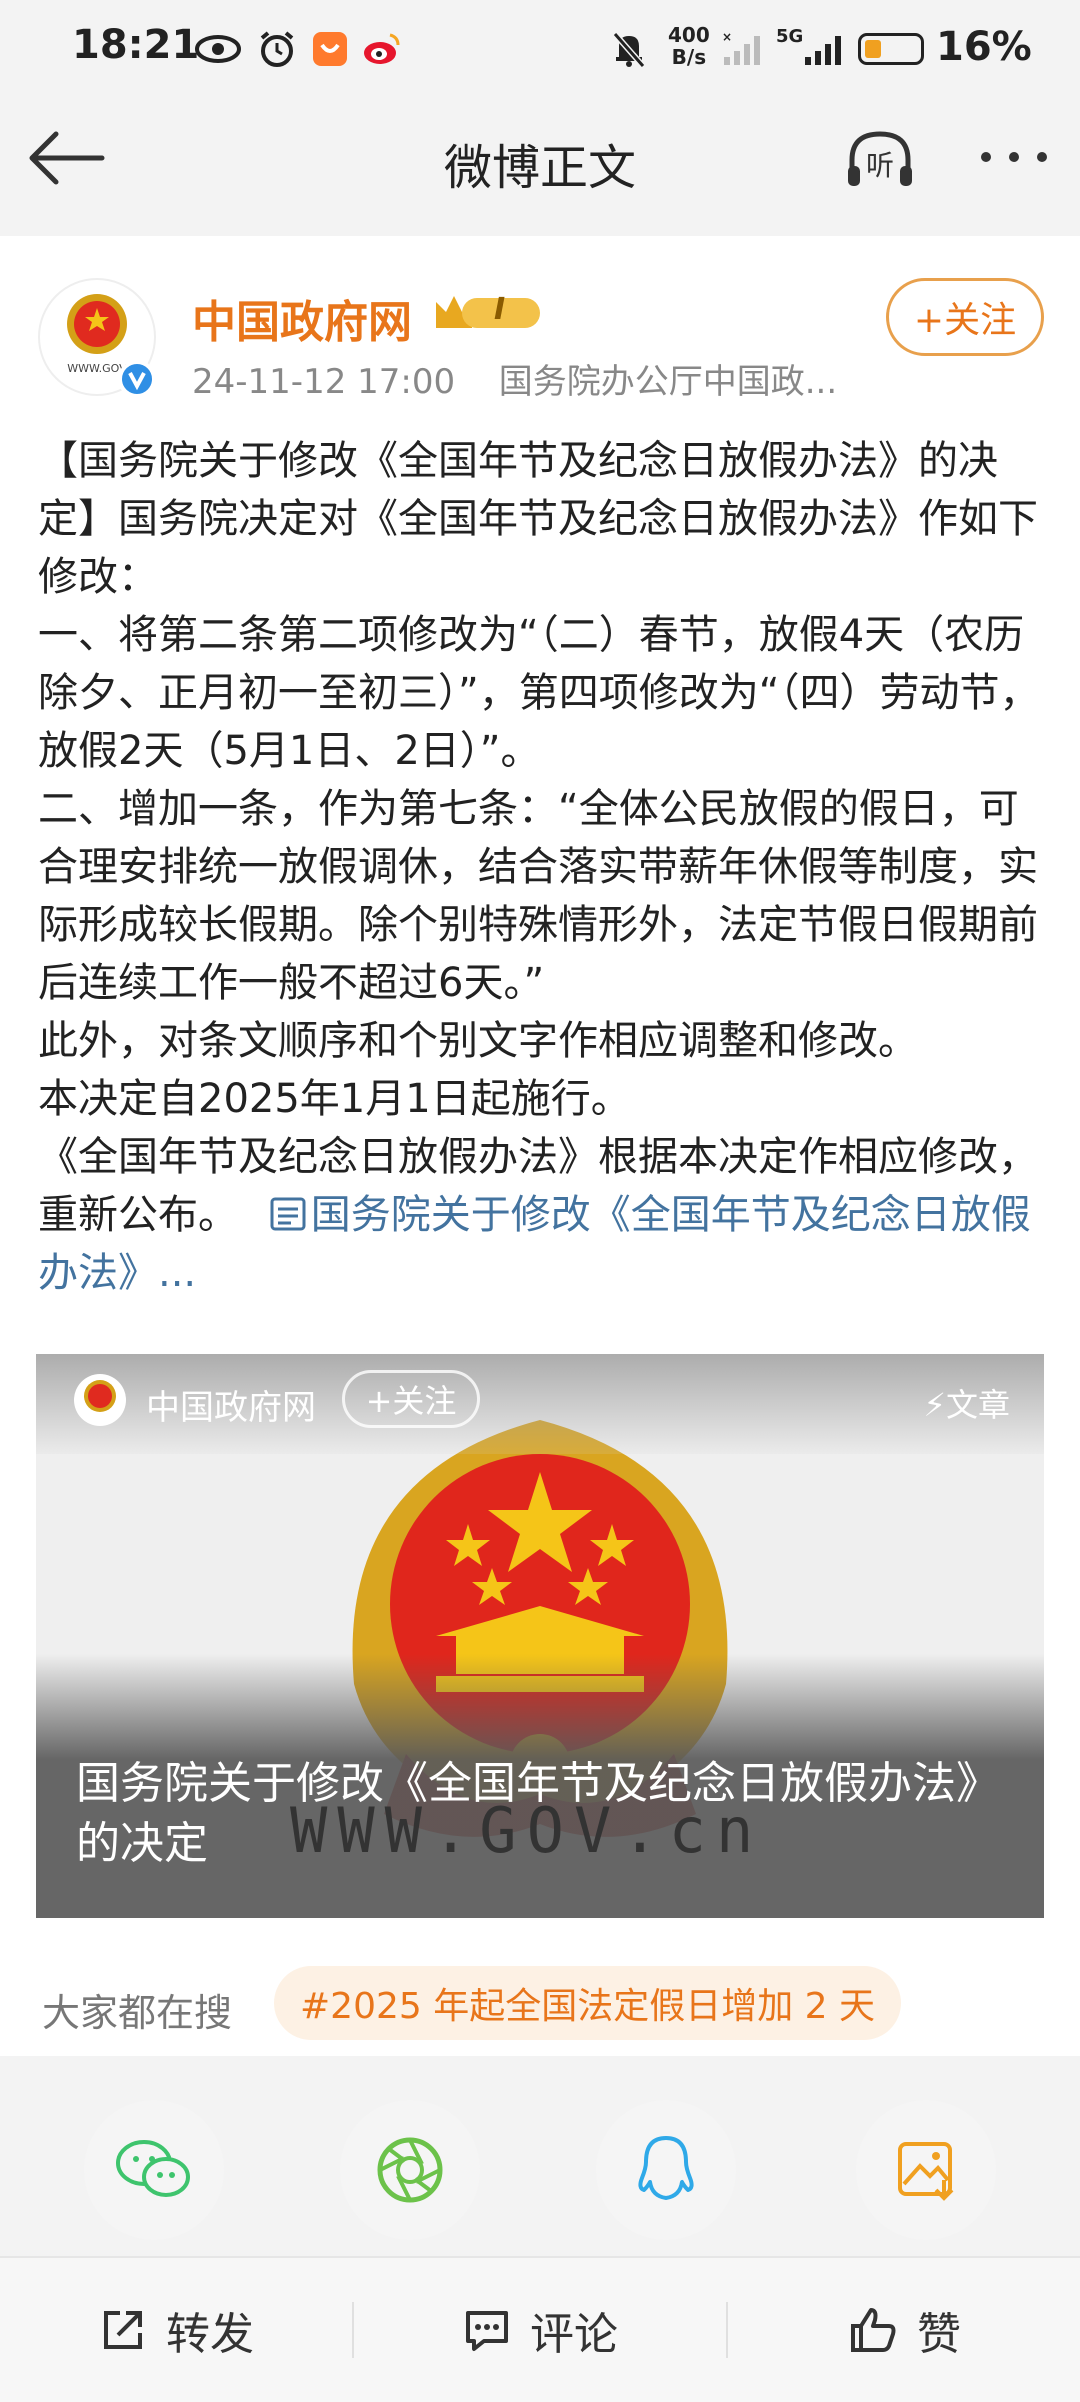  Describe the element at coordinates (965, 317) in the screenshot. I see `follow-button: +关注` at that location.